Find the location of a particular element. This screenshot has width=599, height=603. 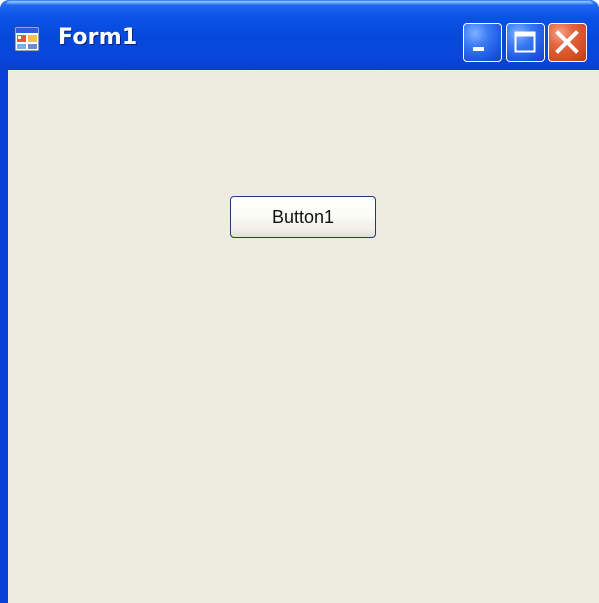

close-button is located at coordinates (567, 42).